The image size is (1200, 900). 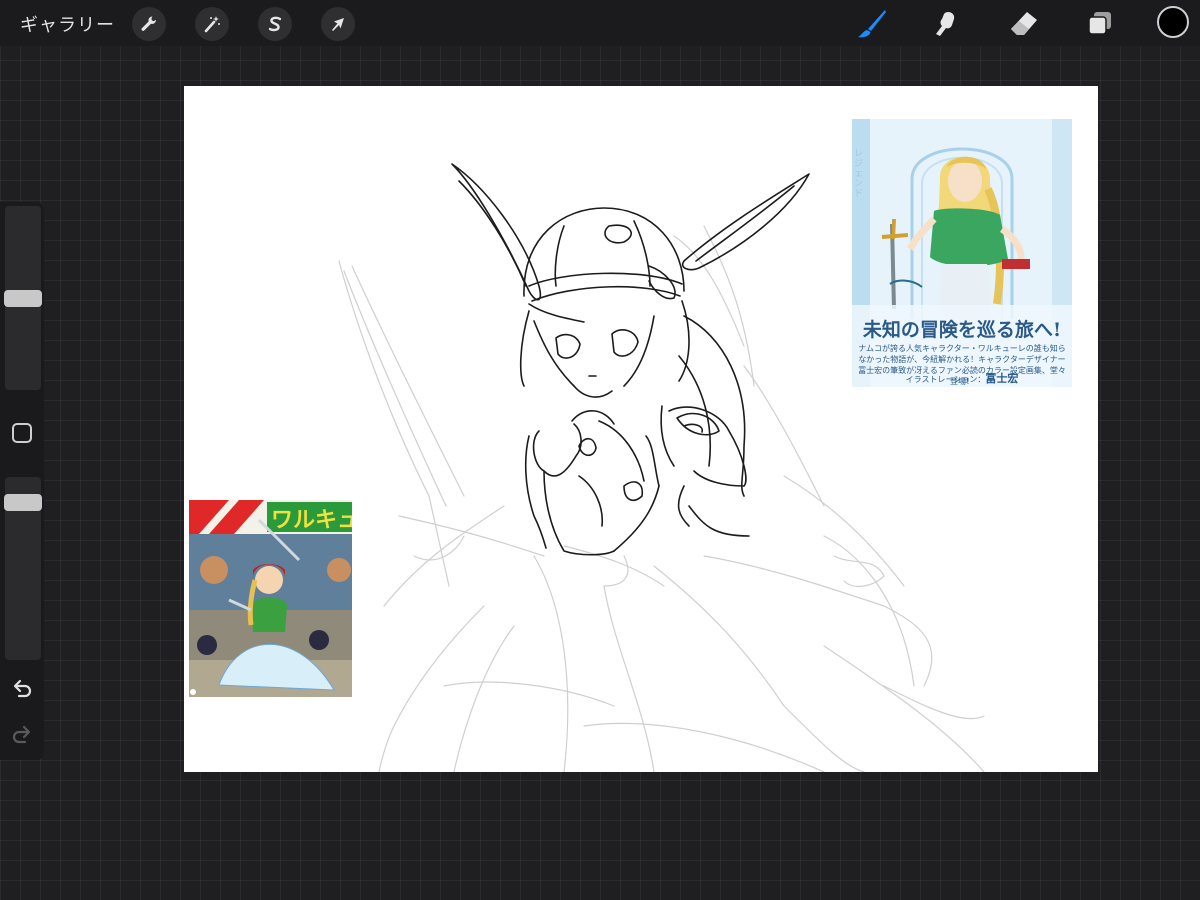 I want to click on actions-button, so click(x=149, y=24).